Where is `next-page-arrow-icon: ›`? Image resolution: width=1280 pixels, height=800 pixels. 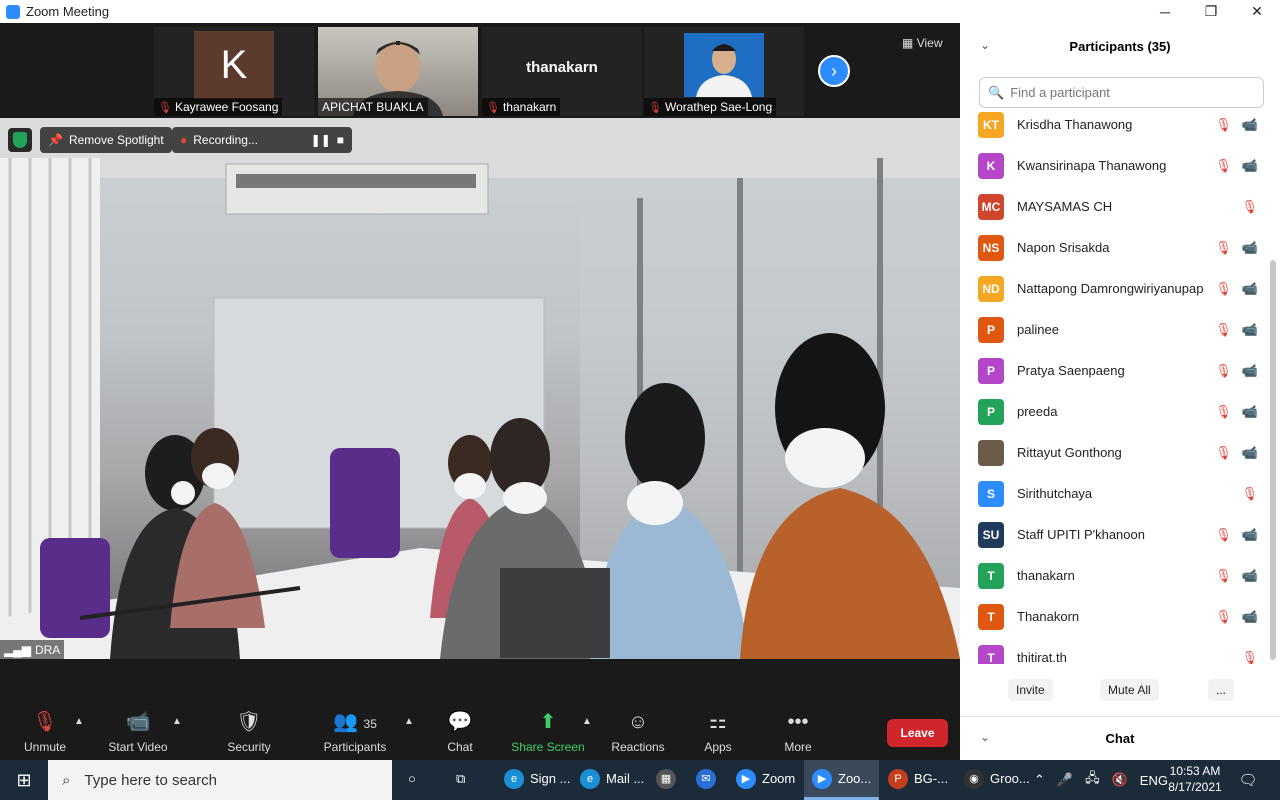
next-page-arrow-icon: › is located at coordinates (834, 71).